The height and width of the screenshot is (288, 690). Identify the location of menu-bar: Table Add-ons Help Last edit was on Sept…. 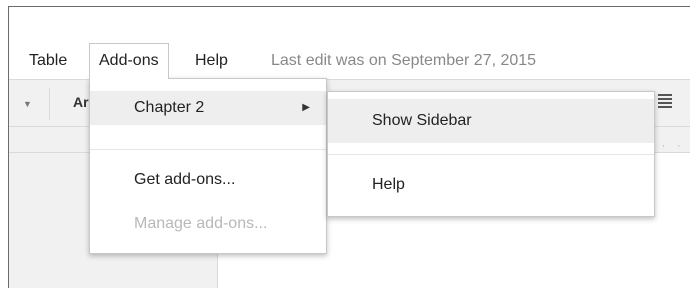
(349, 61).